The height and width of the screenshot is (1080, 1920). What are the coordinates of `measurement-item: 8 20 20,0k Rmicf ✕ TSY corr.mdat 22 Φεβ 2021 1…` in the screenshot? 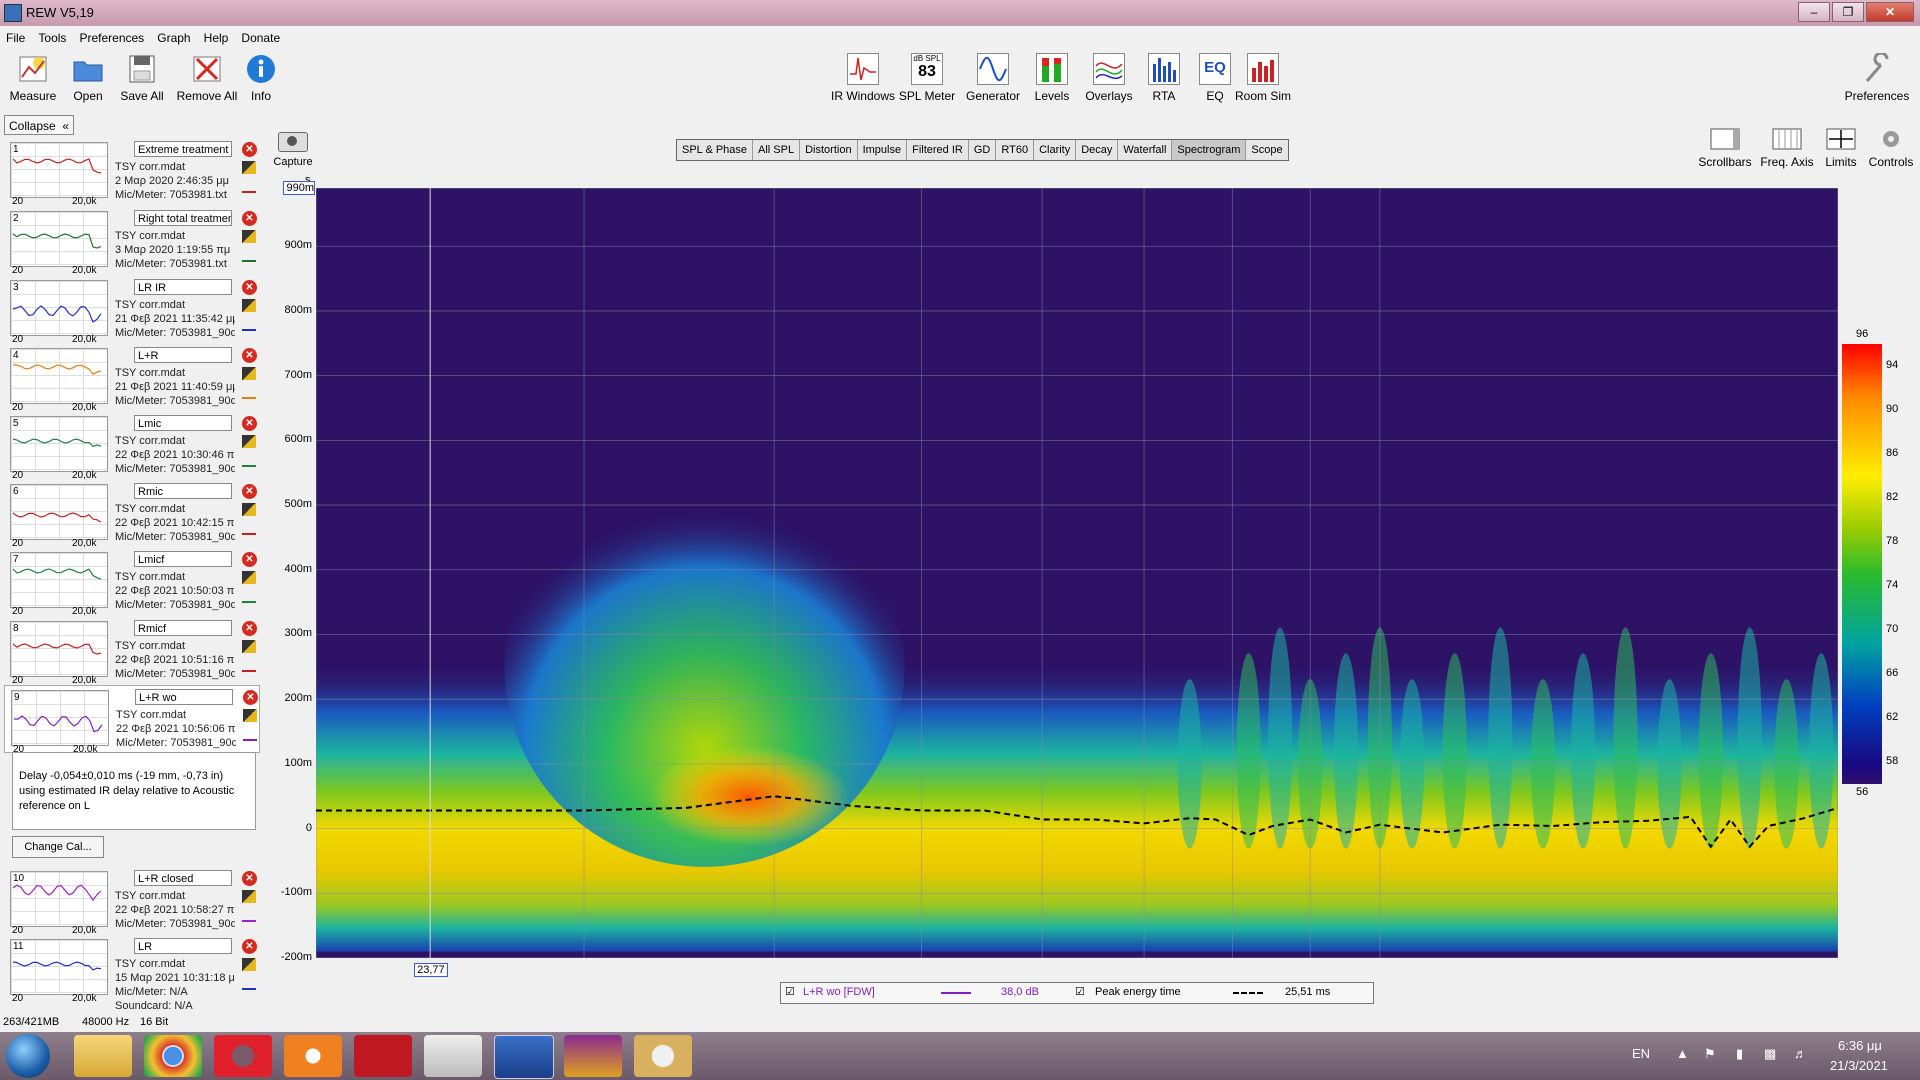 It's located at (132, 651).